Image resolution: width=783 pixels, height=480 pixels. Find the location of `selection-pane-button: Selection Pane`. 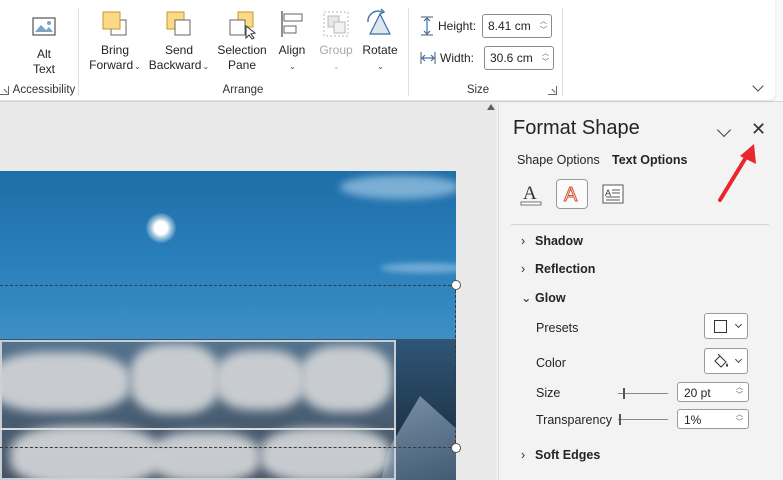

selection-pane-button: Selection Pane is located at coordinates (242, 40).